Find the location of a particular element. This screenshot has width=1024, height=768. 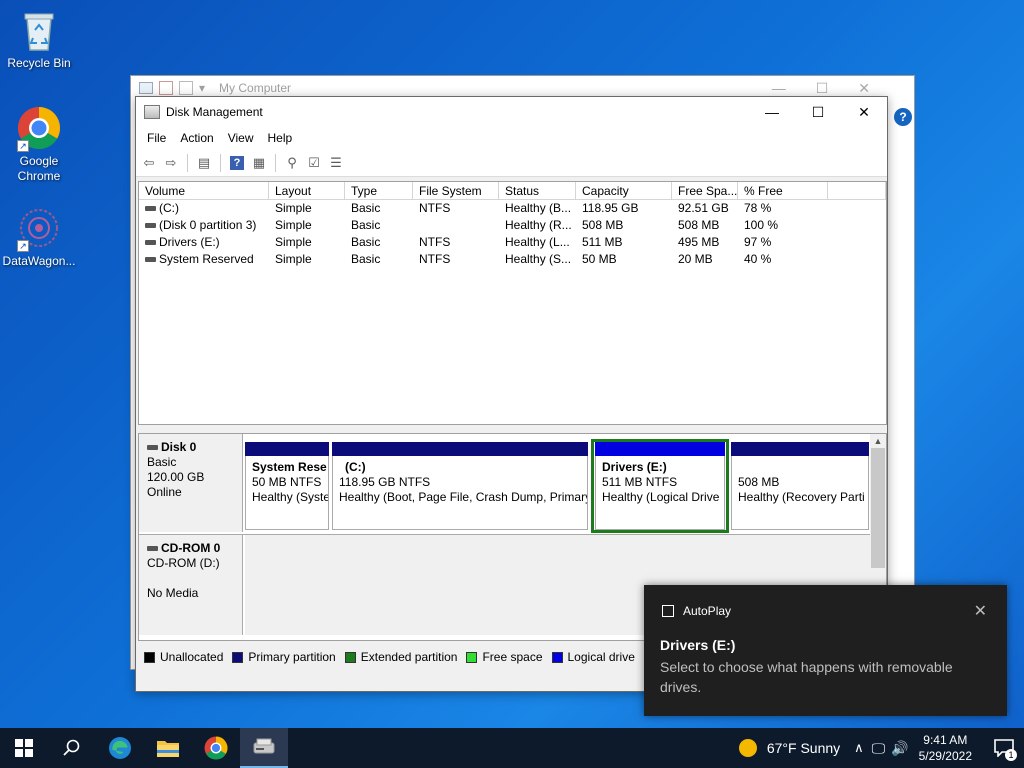

show-hide-console-icon: ▤ is located at coordinates (204, 163).